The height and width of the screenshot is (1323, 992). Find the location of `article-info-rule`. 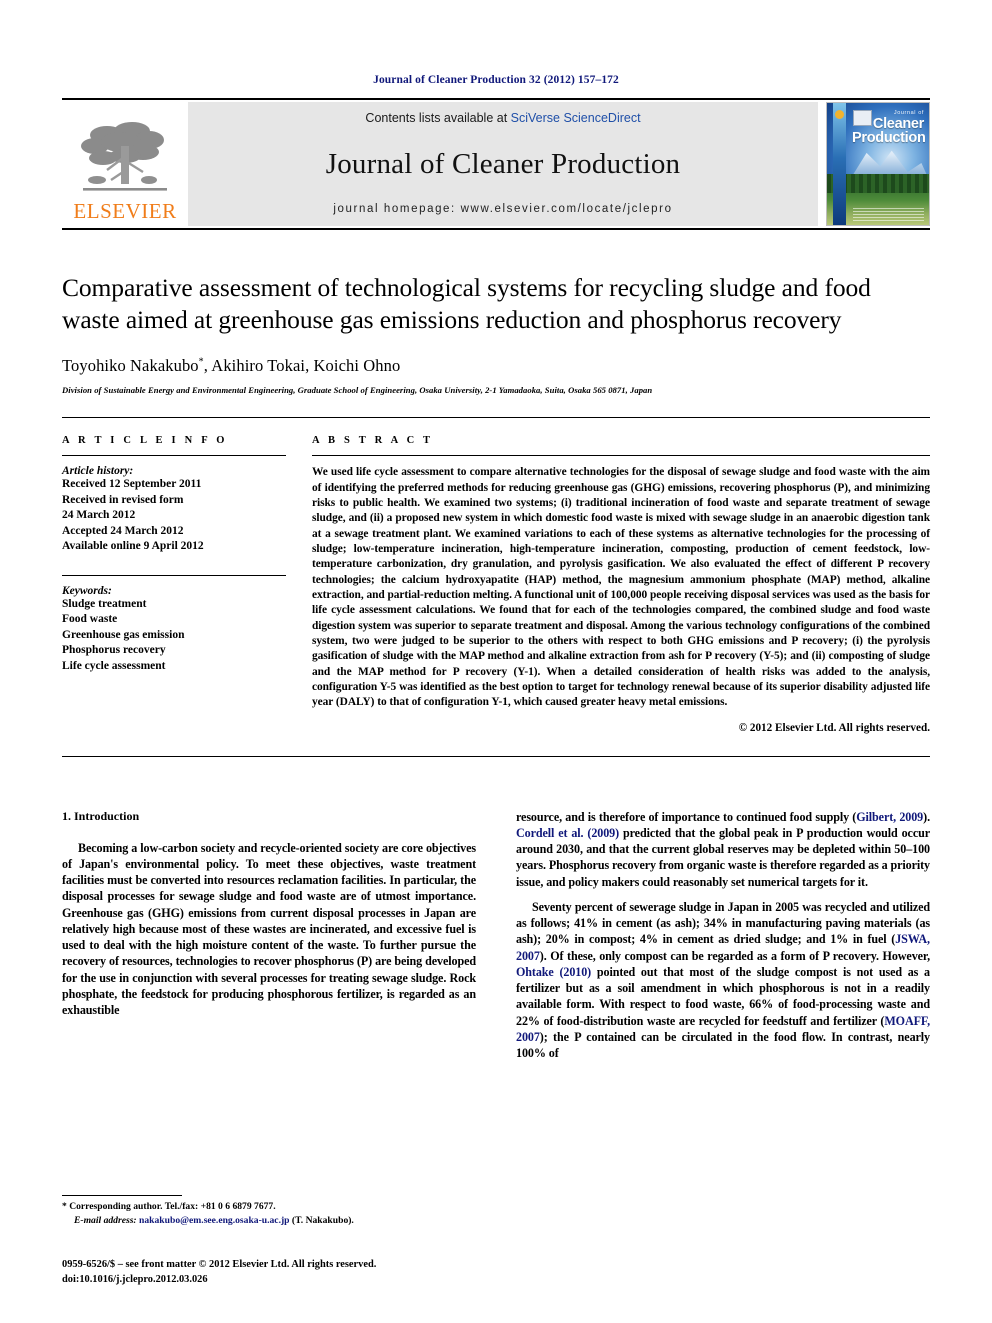

article-info-rule is located at coordinates (174, 456).